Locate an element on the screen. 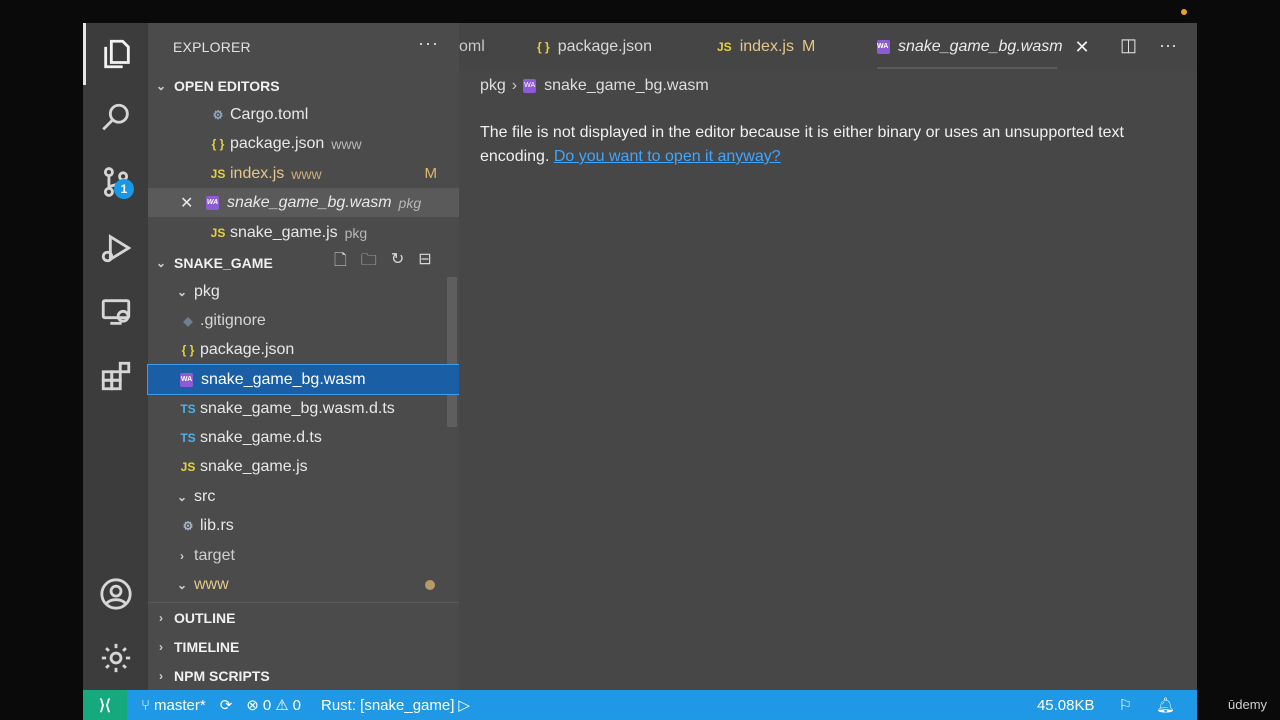  tab-cargo-toml: oml is located at coordinates (489, 47).